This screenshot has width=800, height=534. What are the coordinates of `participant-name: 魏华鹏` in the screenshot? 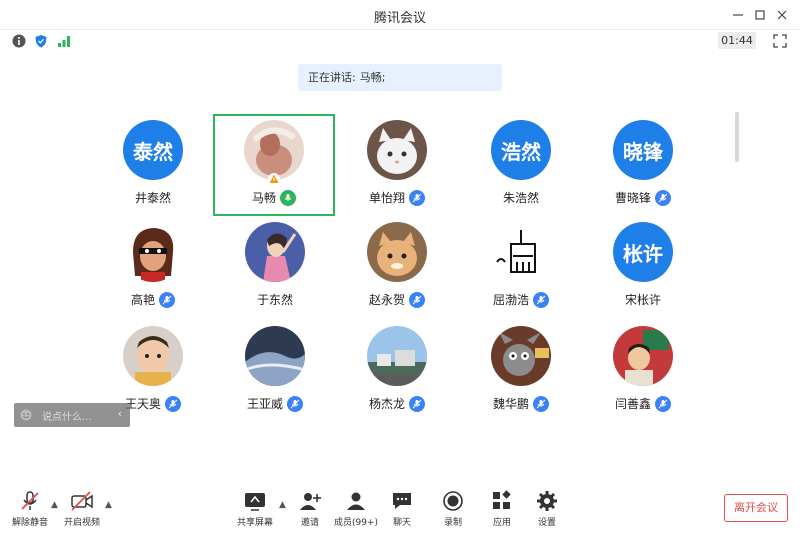 It's located at (510, 404).